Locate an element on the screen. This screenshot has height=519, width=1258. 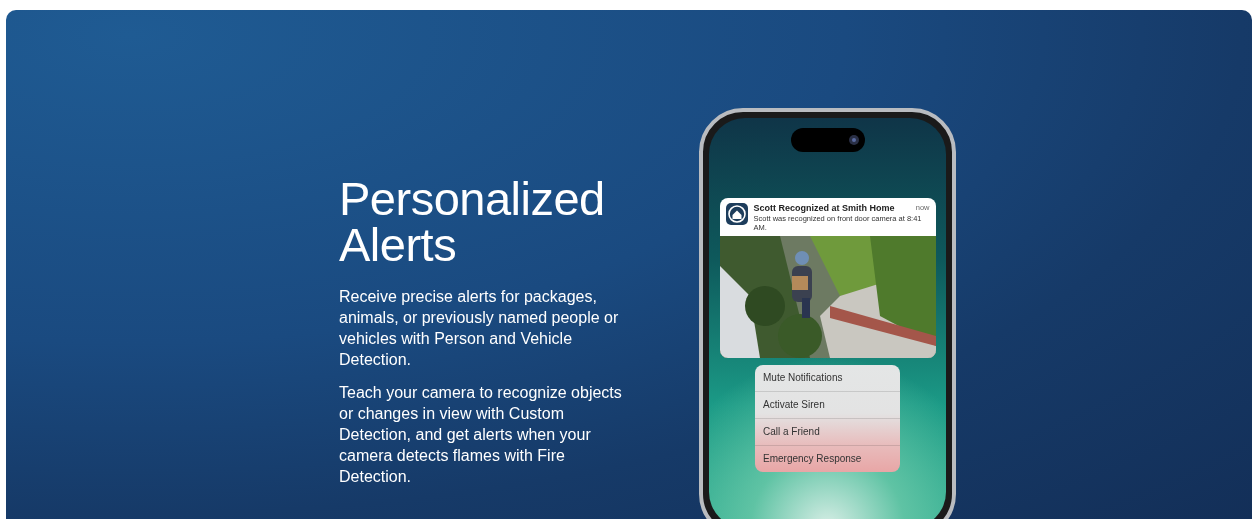
menu-item: Activate Siren is located at coordinates (827, 405).